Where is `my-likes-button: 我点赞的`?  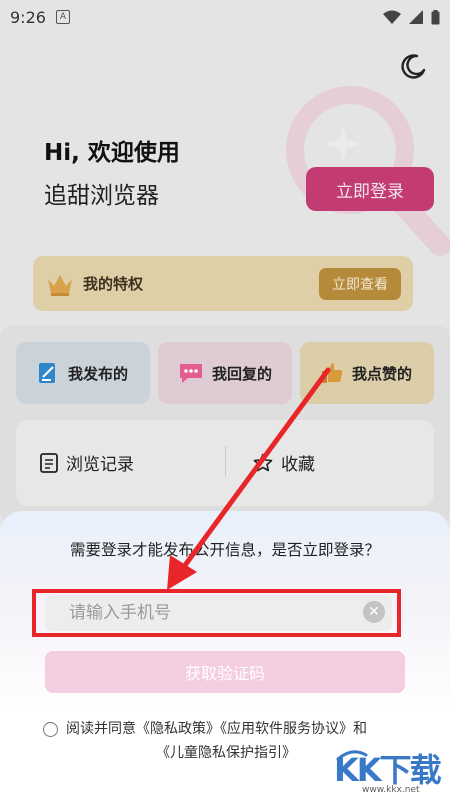 my-likes-button: 我点赞的 is located at coordinates (367, 373).